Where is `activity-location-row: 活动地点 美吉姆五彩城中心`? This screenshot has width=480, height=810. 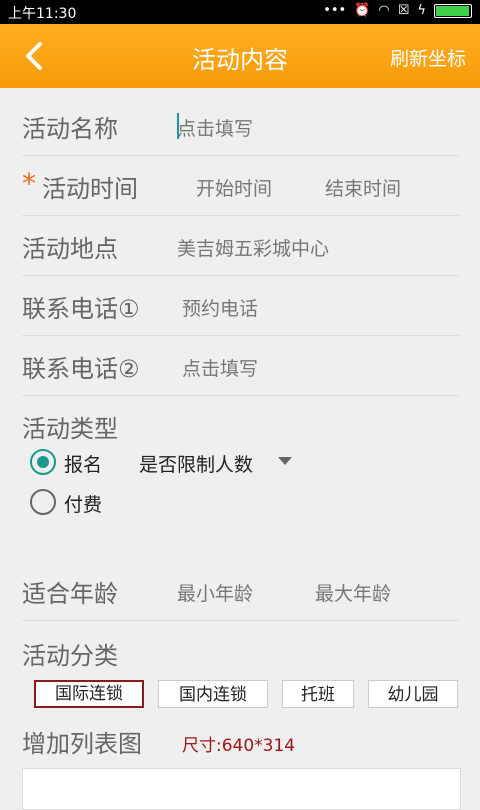 activity-location-row: 活动地点 美吉姆五彩城中心 is located at coordinates (240, 245).